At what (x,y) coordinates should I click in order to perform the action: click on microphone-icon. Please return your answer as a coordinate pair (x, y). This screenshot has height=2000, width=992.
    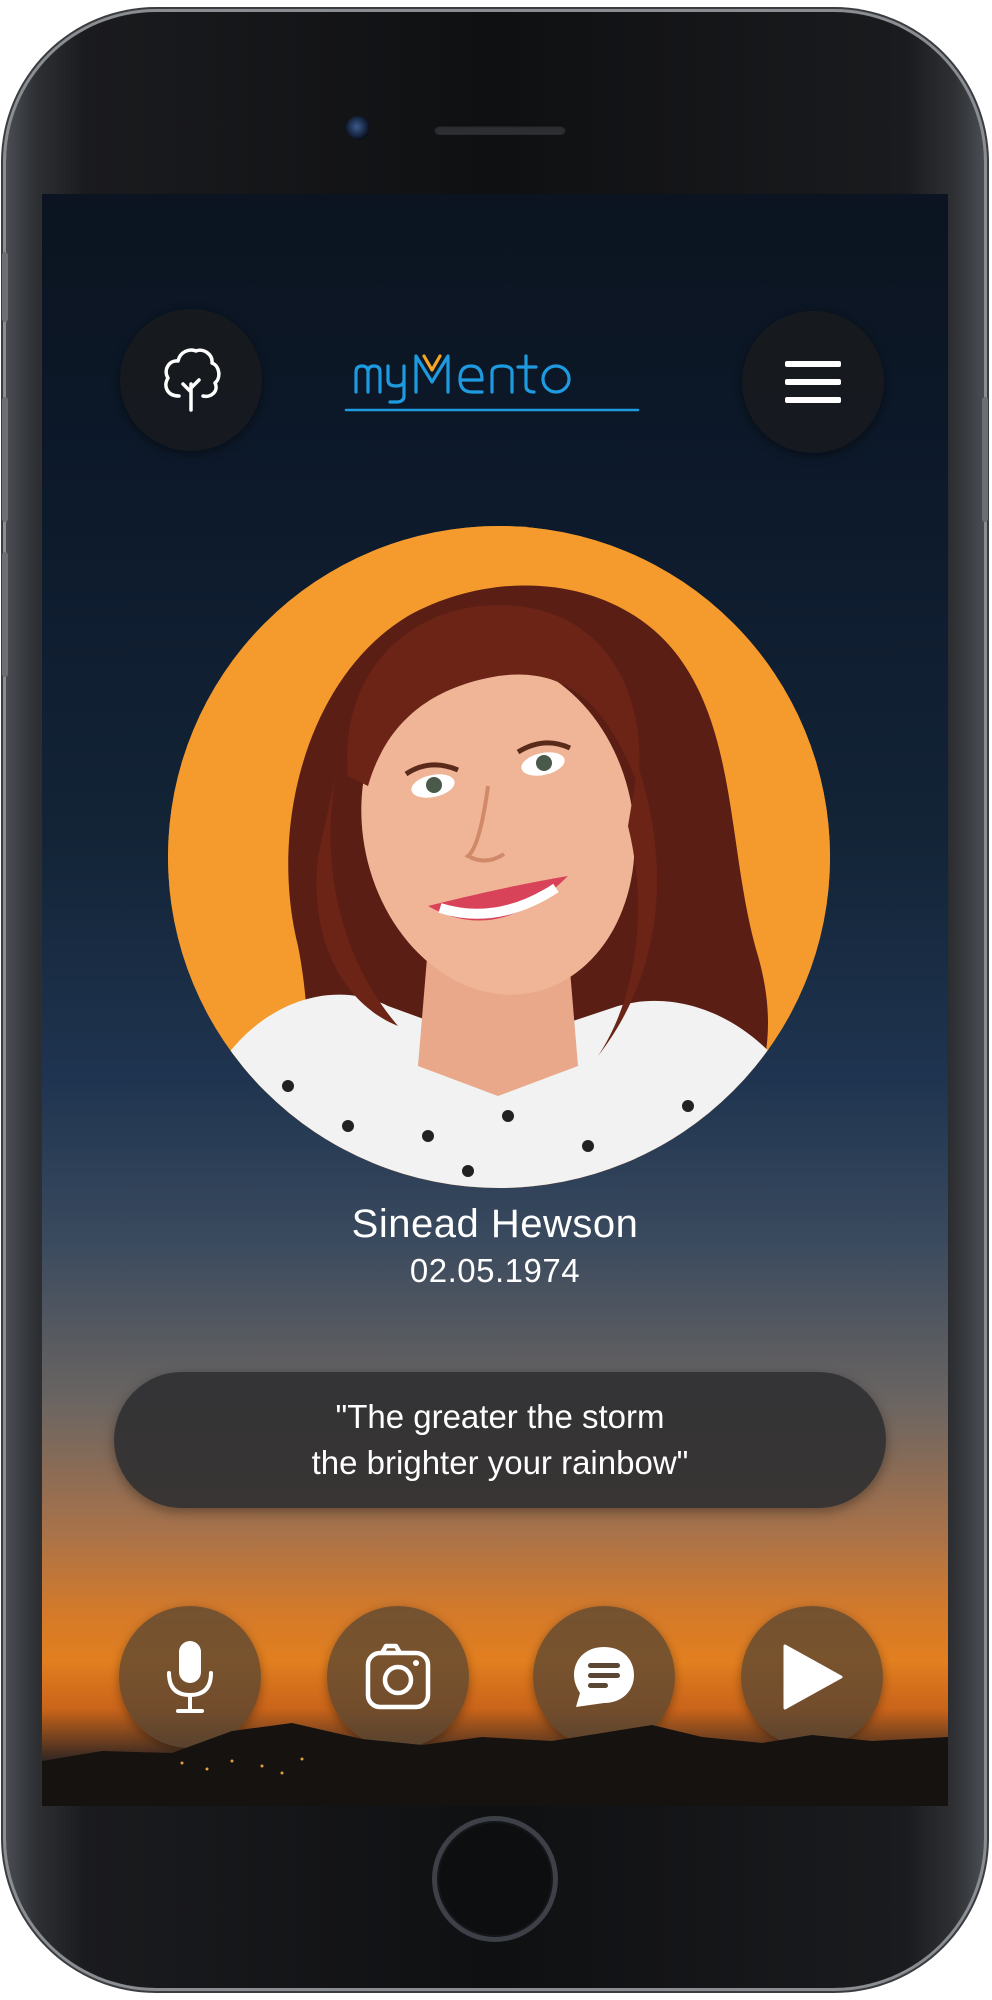
    Looking at the image, I should click on (190, 1677).